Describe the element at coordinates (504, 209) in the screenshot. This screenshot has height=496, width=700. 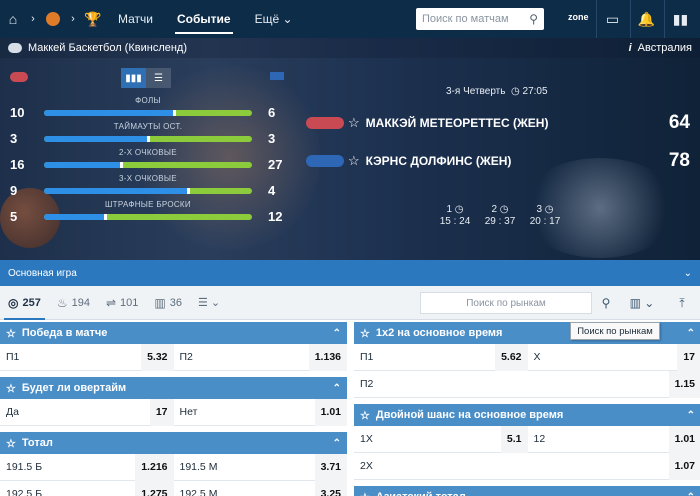
I see `clock-icon: ◷` at that location.